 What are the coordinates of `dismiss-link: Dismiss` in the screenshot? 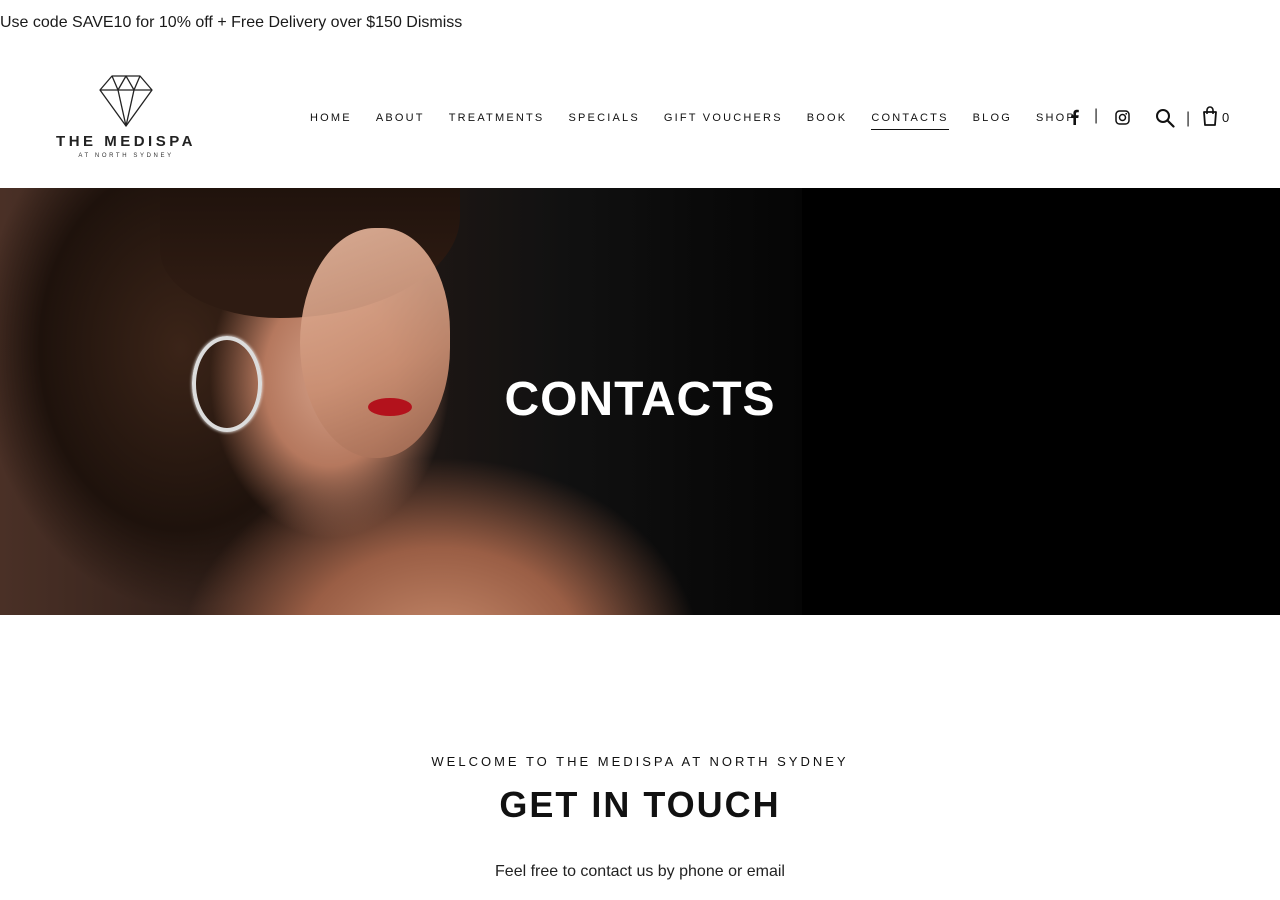 It's located at (434, 22).